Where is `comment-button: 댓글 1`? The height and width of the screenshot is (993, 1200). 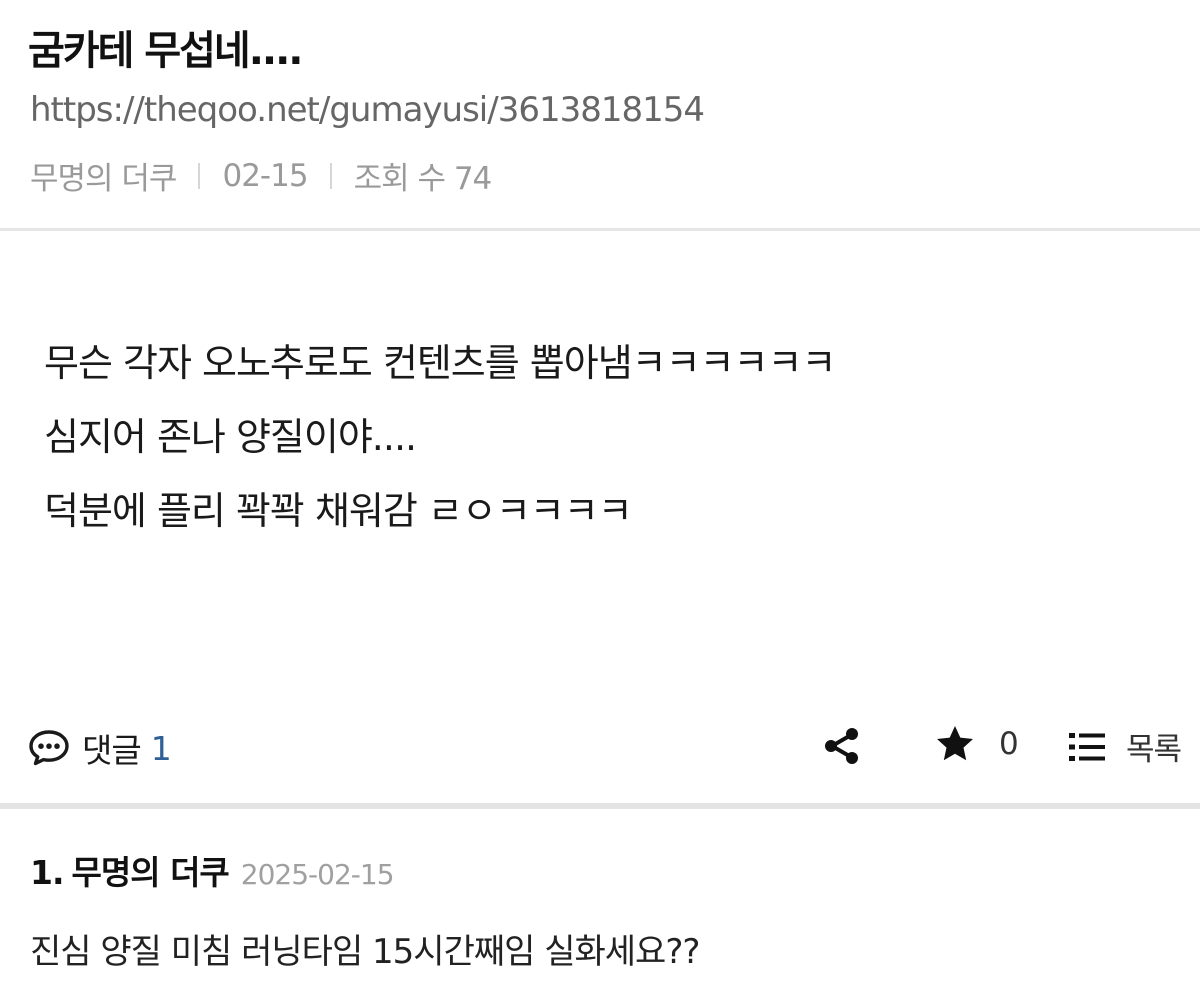 comment-button: 댓글 1 is located at coordinates (100, 748).